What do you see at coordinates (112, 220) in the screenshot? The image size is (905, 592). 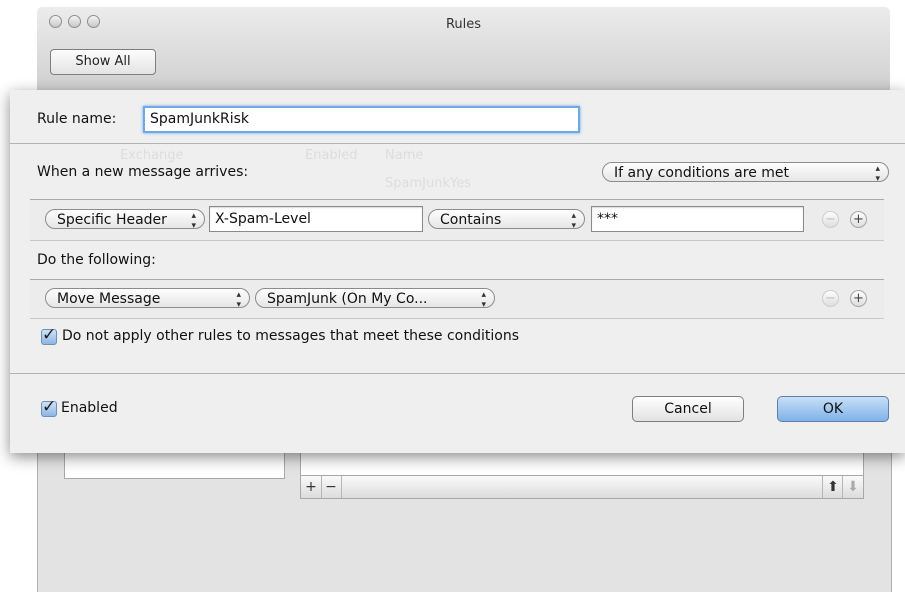 I see `condition-field-value: Specific Header` at bounding box center [112, 220].